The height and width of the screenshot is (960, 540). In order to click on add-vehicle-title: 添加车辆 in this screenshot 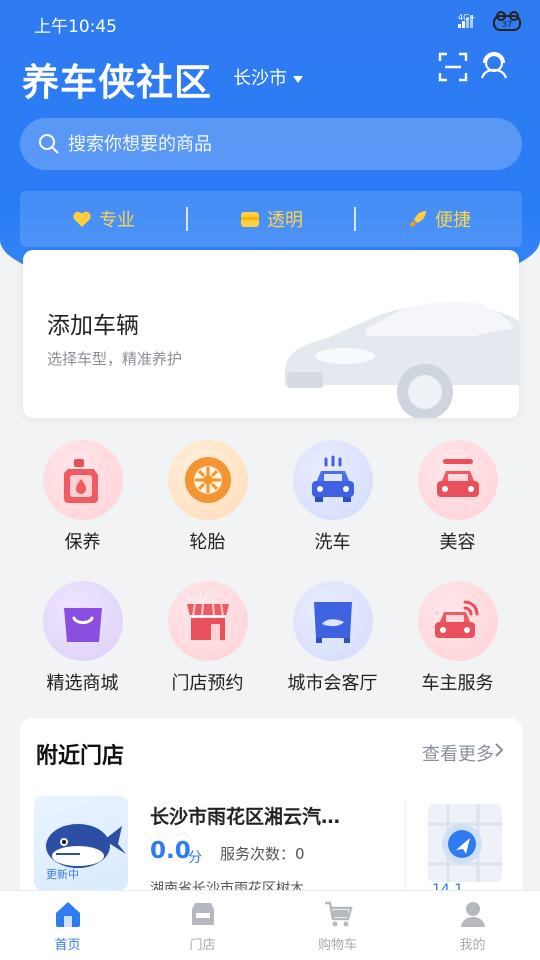, I will do `click(93, 326)`.